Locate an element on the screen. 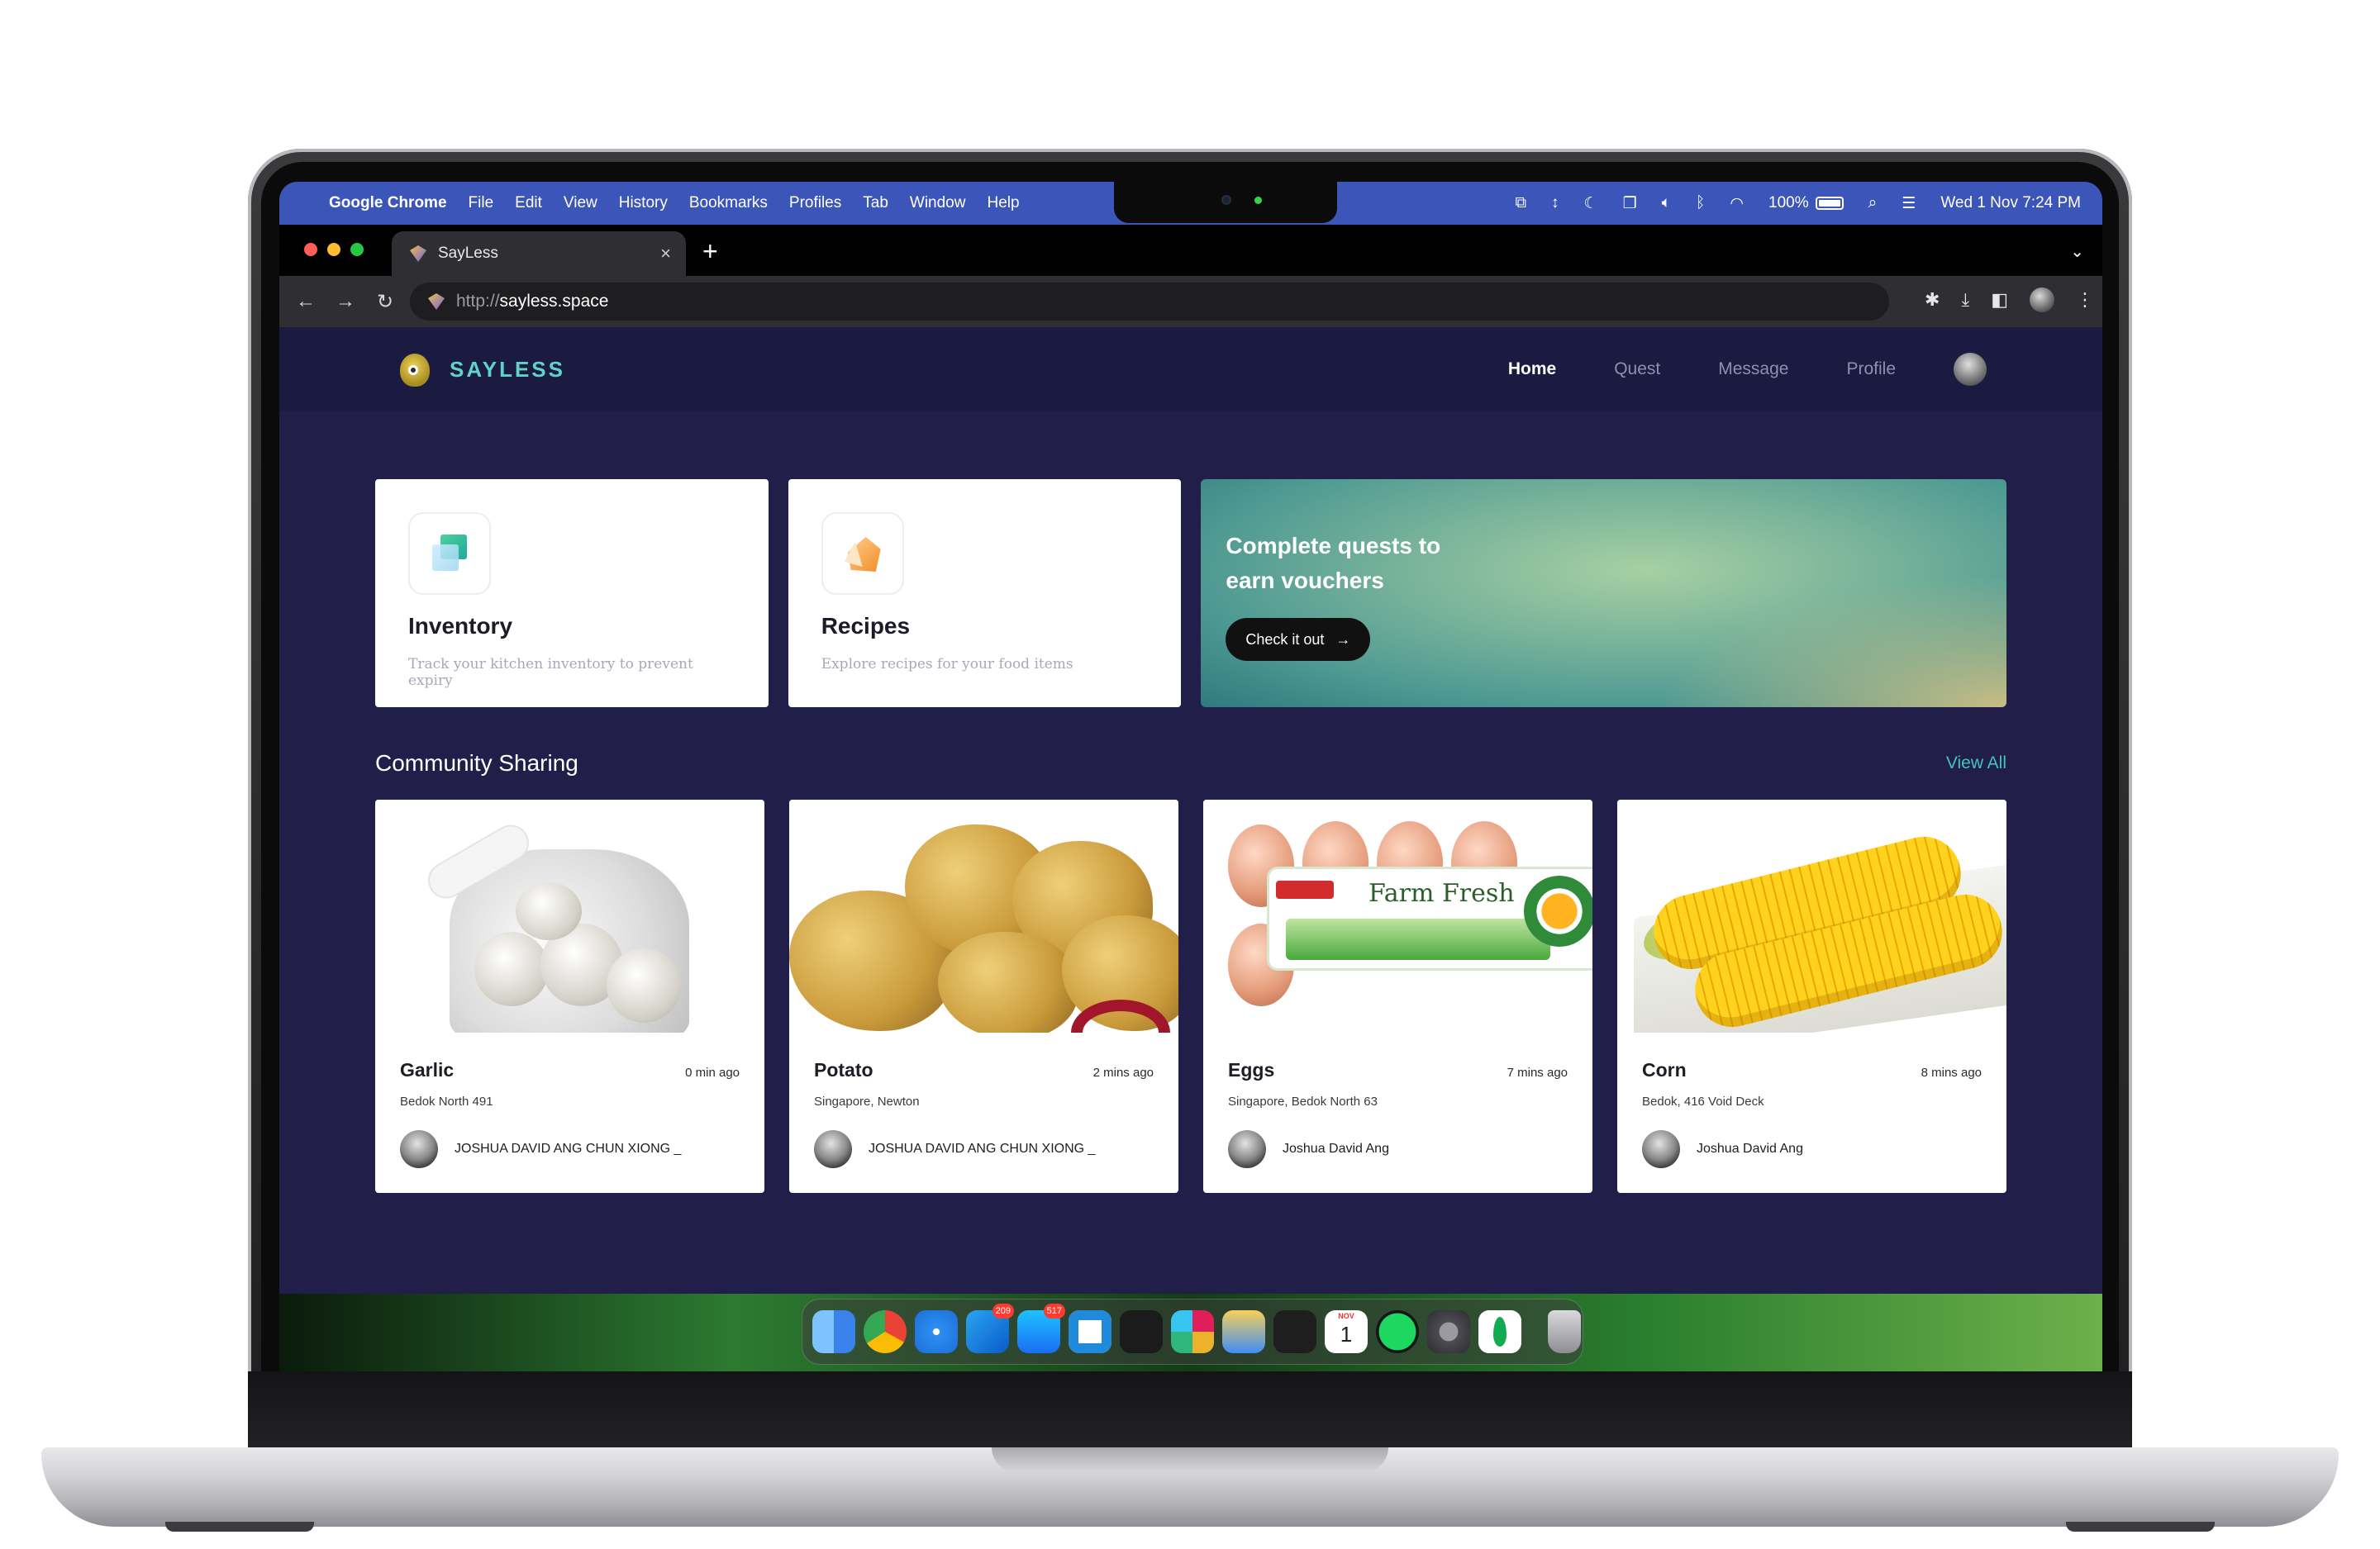 This screenshot has width=2380, height=1549. nav-quest: Quest is located at coordinates (1637, 369).